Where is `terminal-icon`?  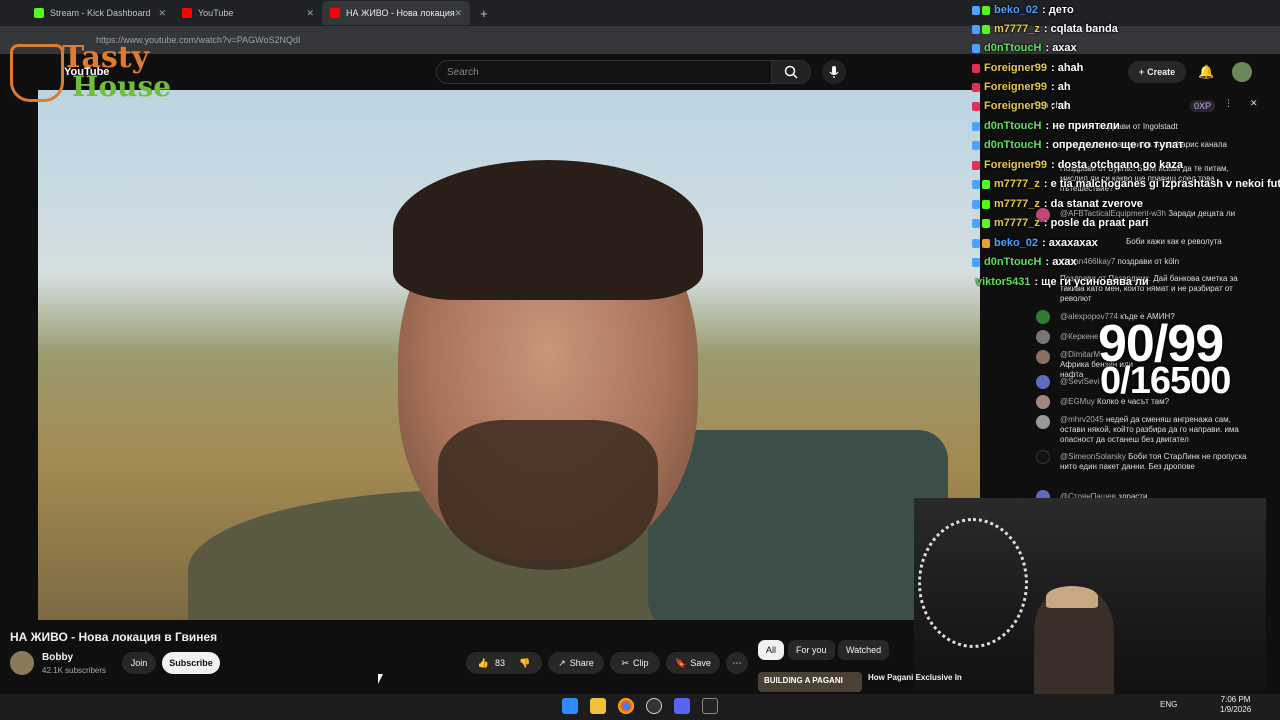 terminal-icon is located at coordinates (710, 706).